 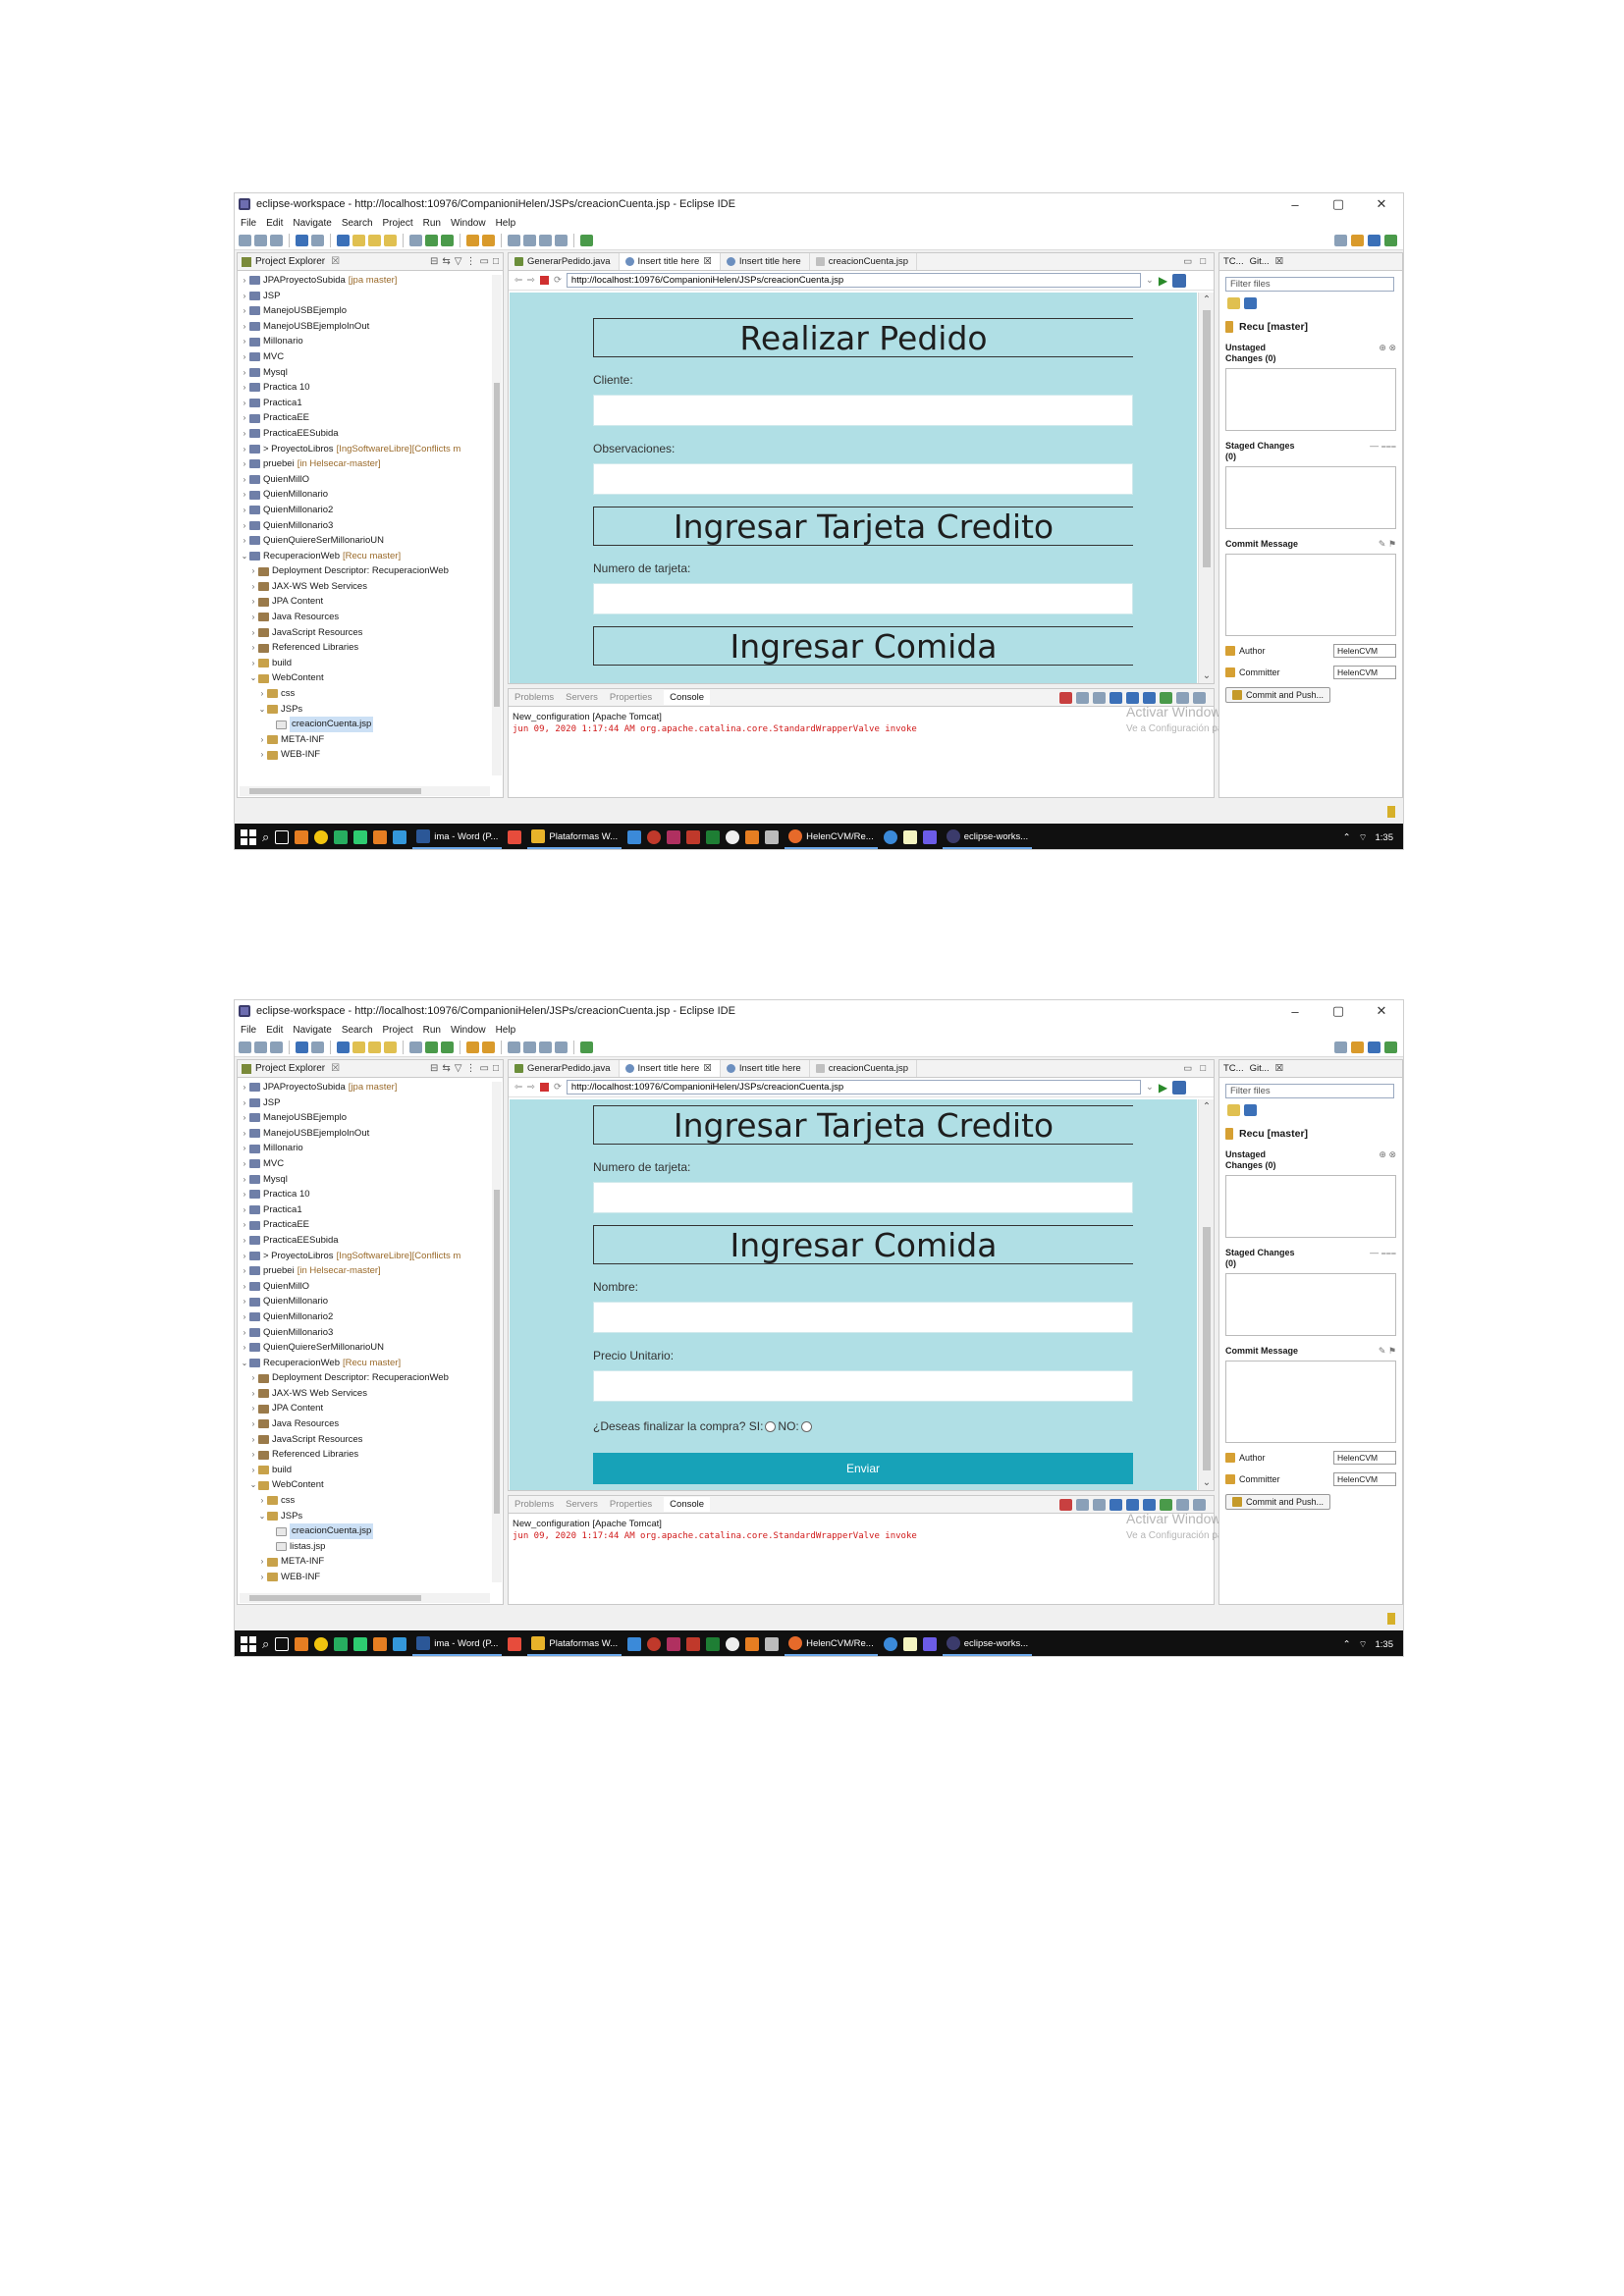 What do you see at coordinates (432, 1031) in the screenshot?
I see `menu-run: Run` at bounding box center [432, 1031].